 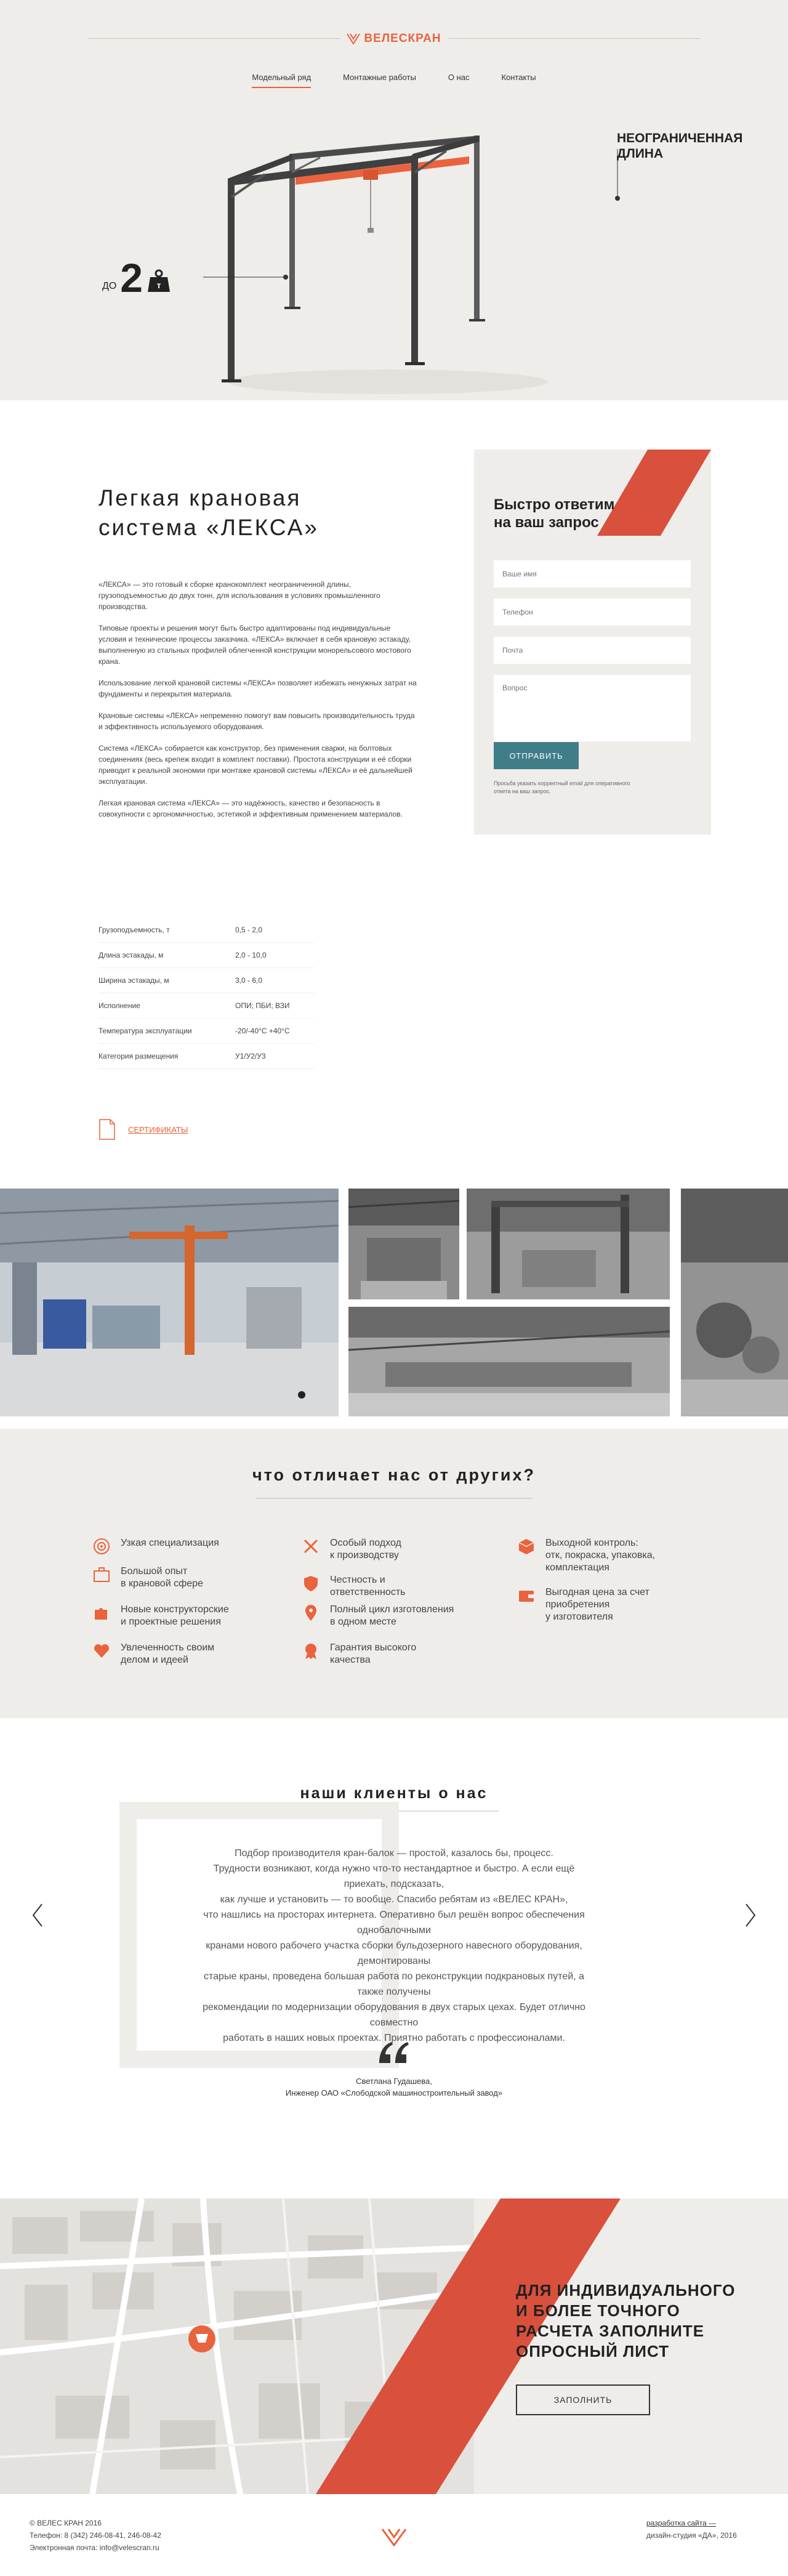 I want to click on features-underline, so click(x=394, y=1498).